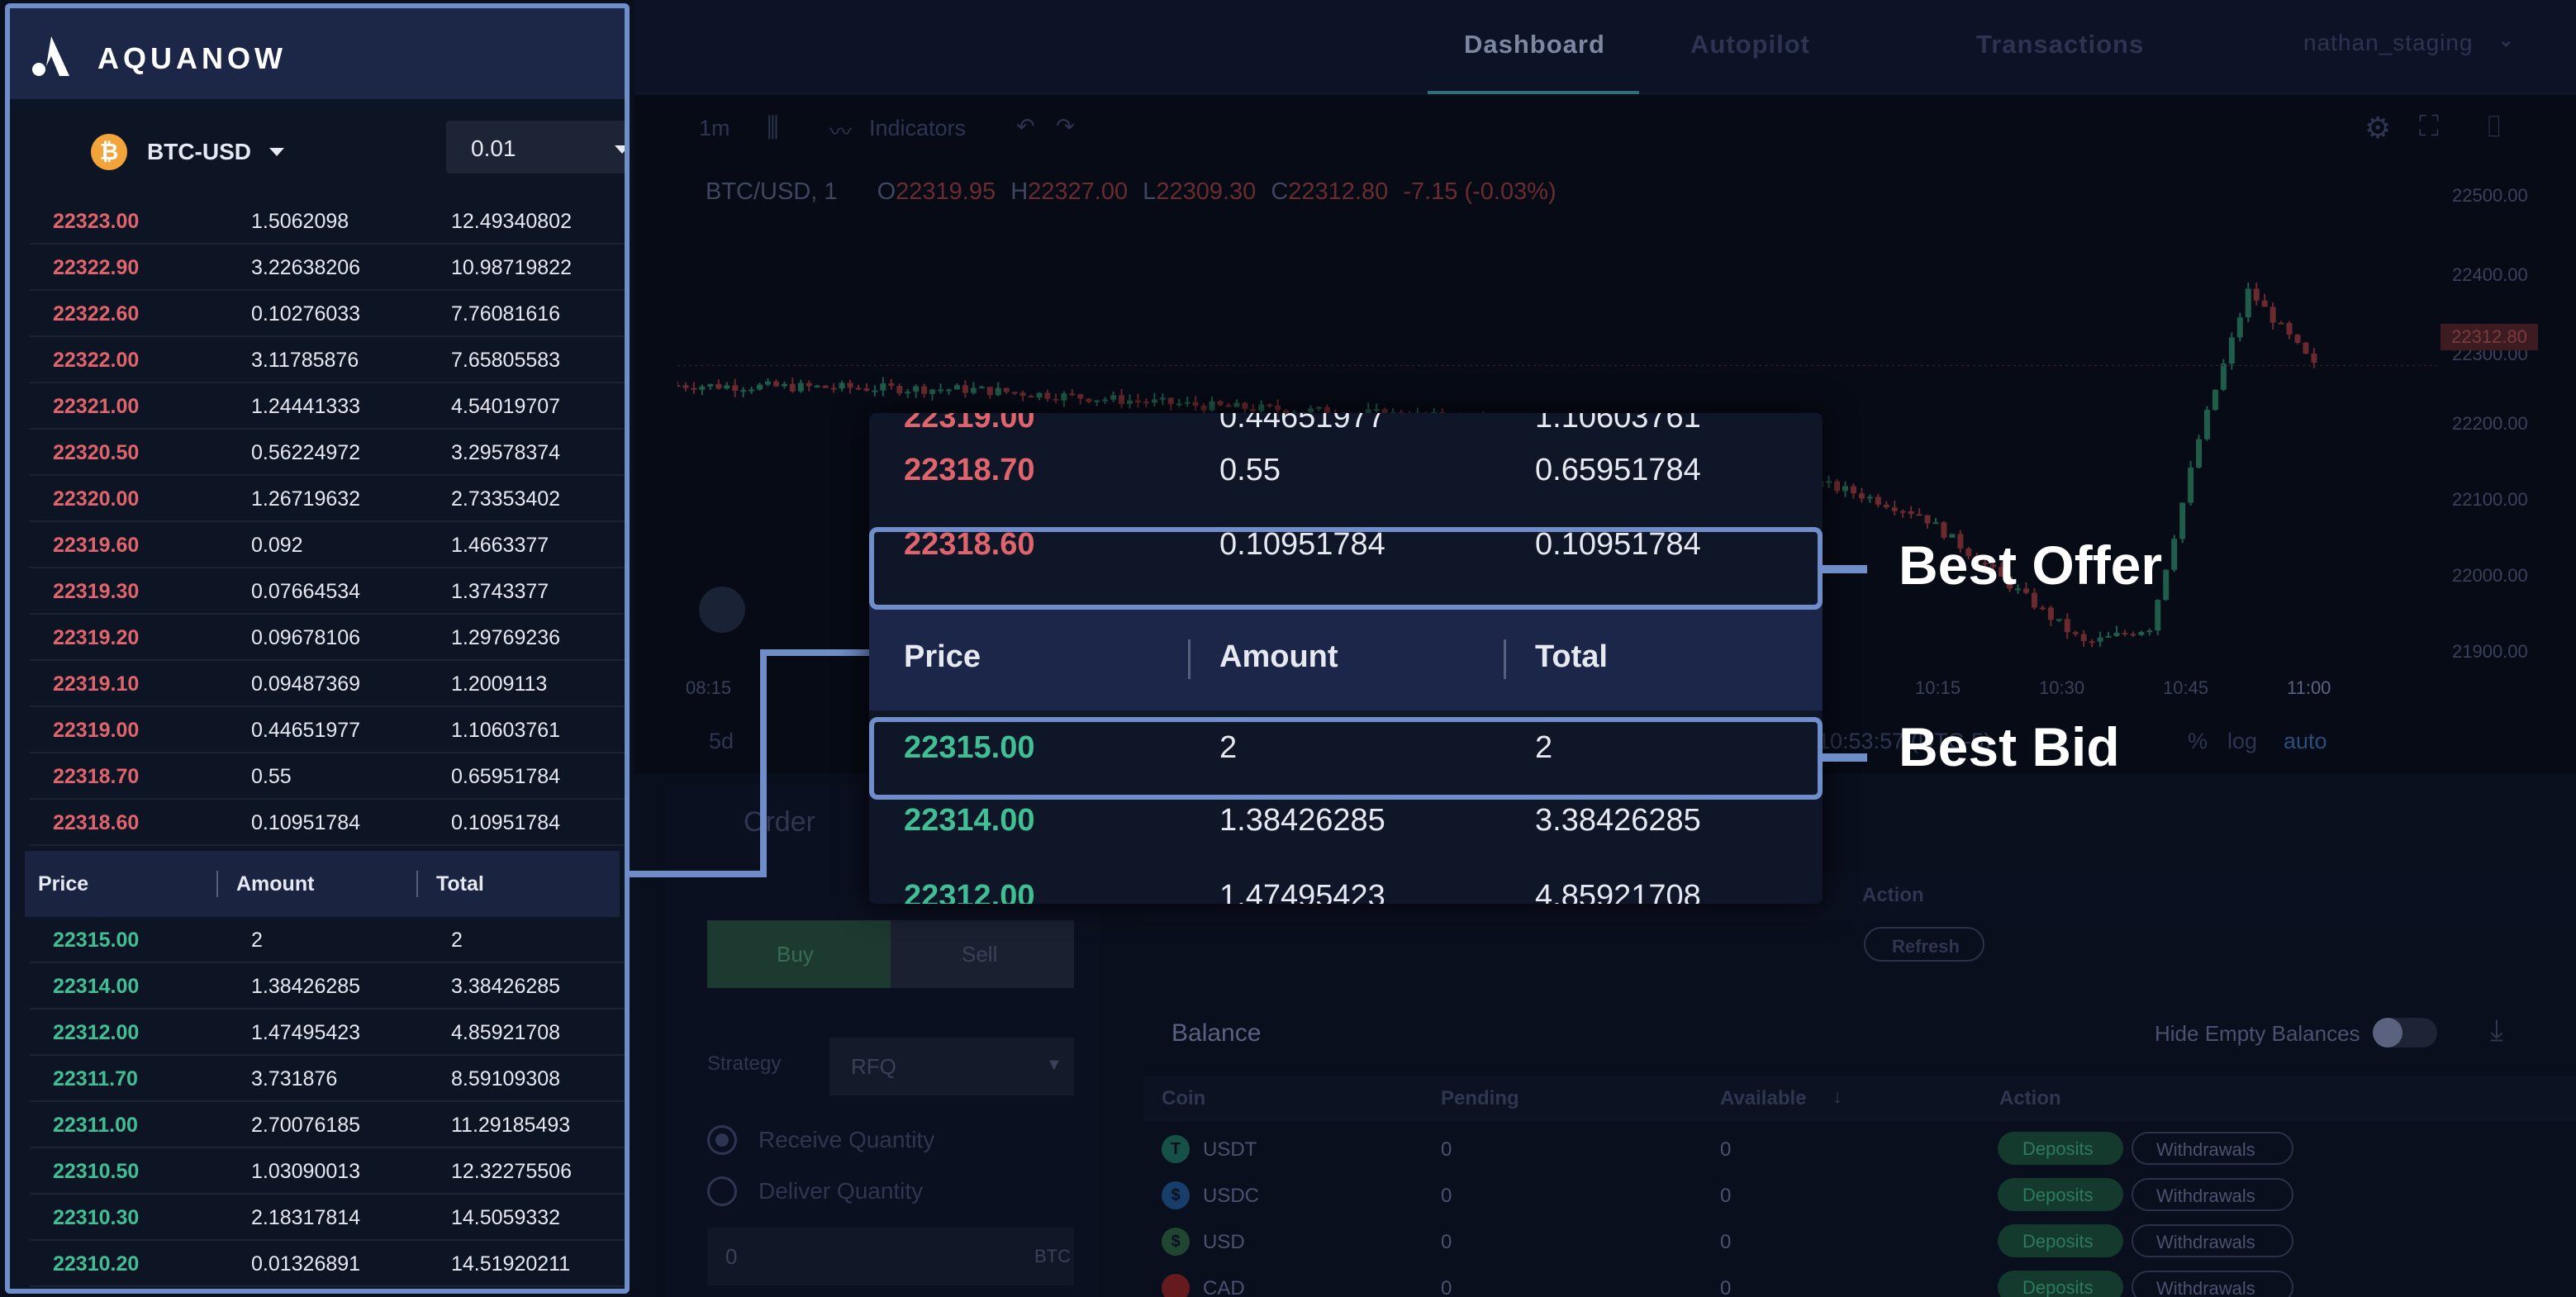 The width and height of the screenshot is (2576, 1297). Describe the element at coordinates (840, 130) in the screenshot. I see `indicators-icon: 〰` at that location.